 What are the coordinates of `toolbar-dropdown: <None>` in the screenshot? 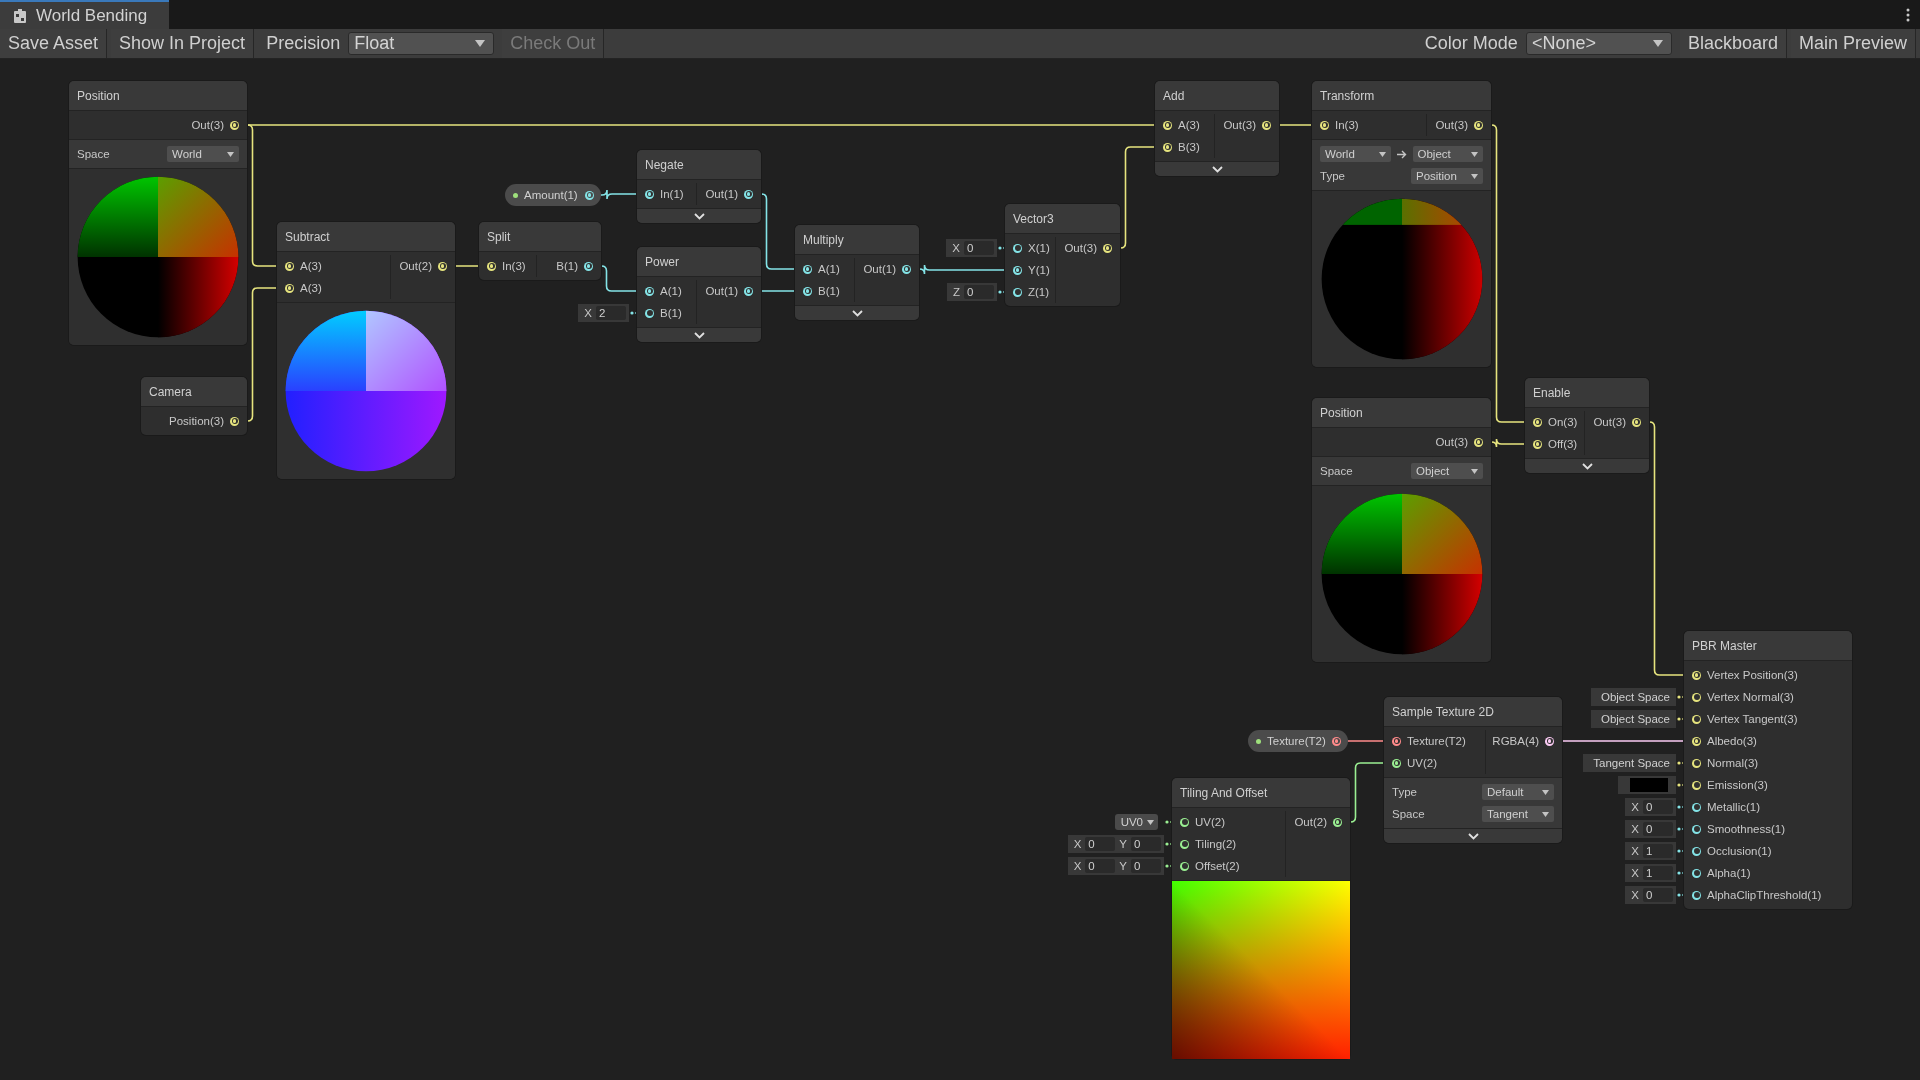 It's located at (1598, 43).